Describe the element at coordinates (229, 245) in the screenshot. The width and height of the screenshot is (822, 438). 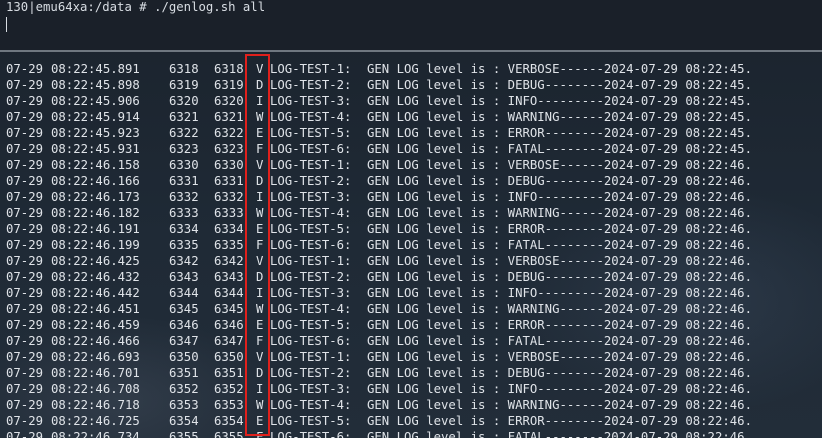
I see `log-tid: 6335` at that location.